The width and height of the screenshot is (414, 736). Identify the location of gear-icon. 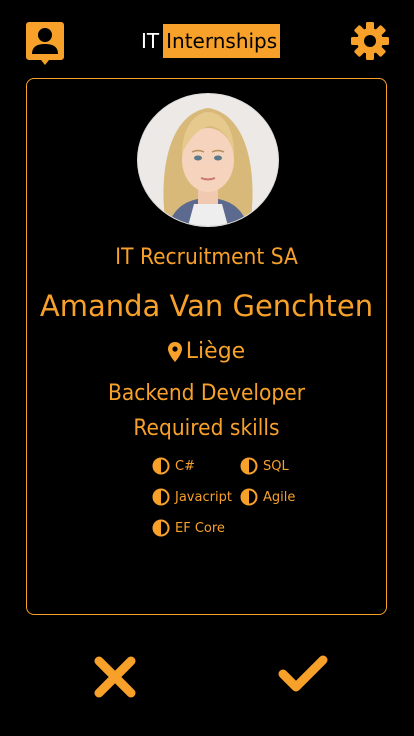
(370, 41).